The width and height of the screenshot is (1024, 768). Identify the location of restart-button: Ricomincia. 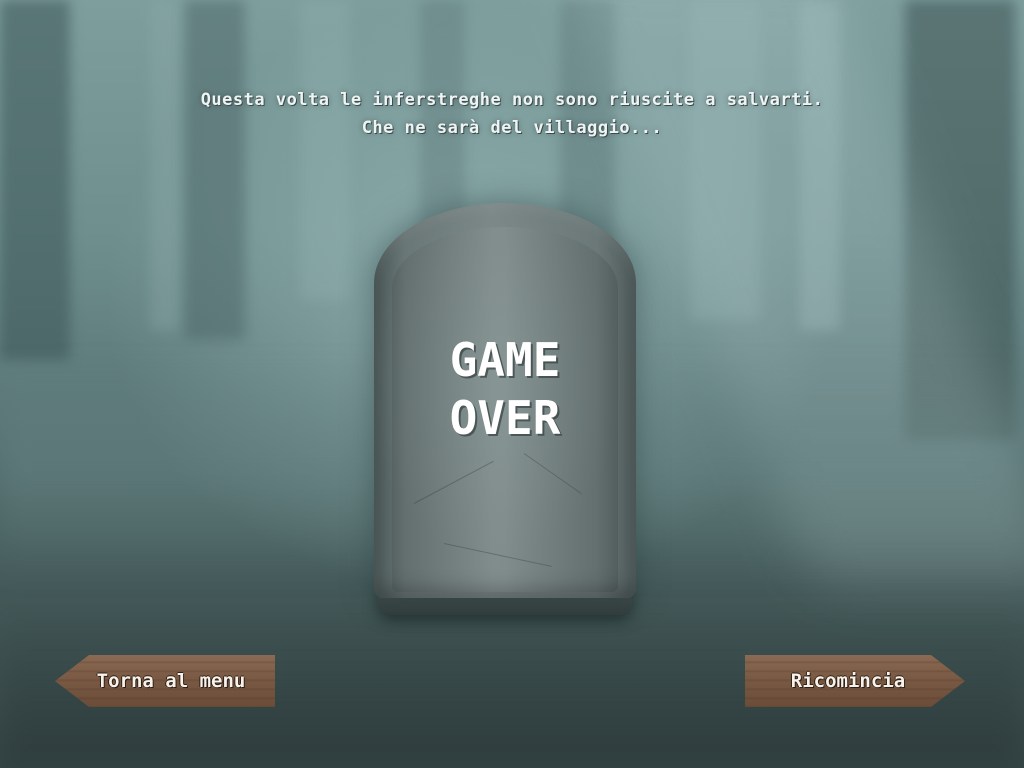
(855, 681).